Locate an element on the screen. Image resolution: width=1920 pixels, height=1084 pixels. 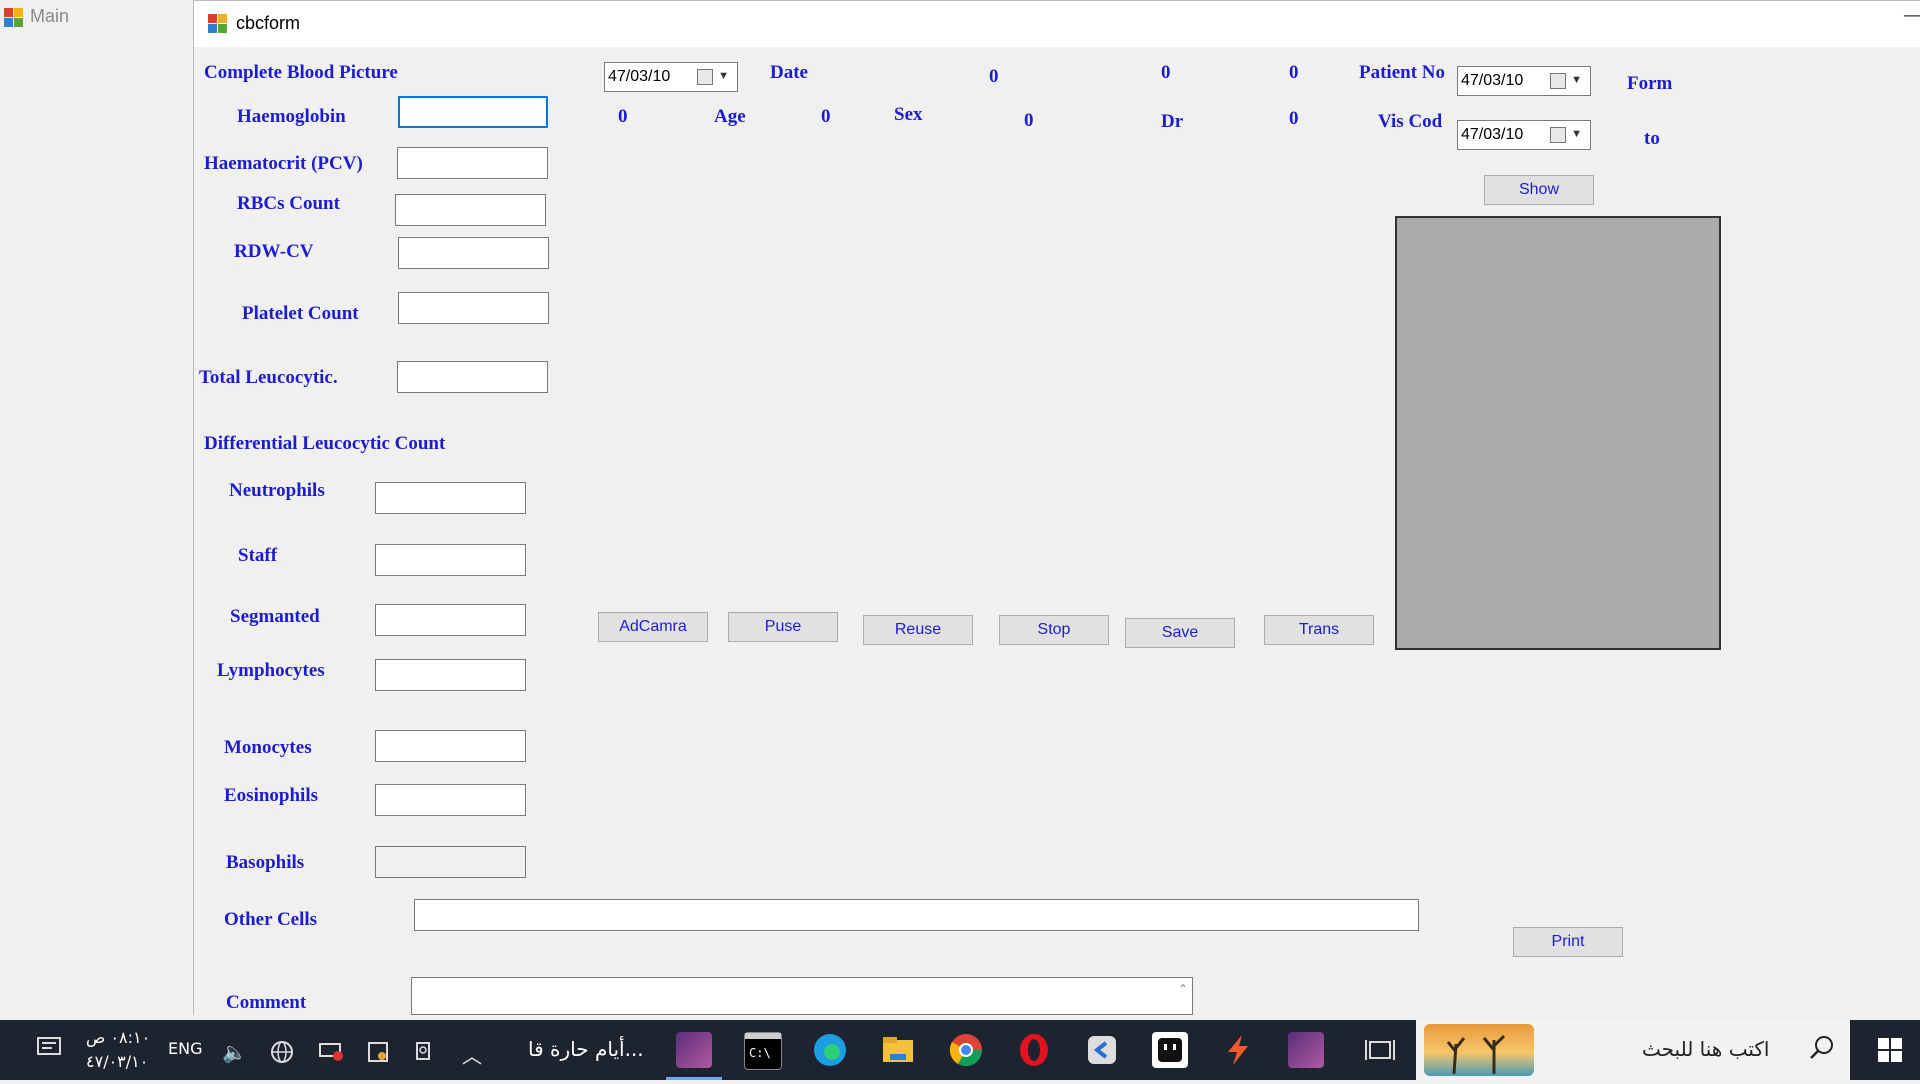
search-icon is located at coordinates (1822, 1050).